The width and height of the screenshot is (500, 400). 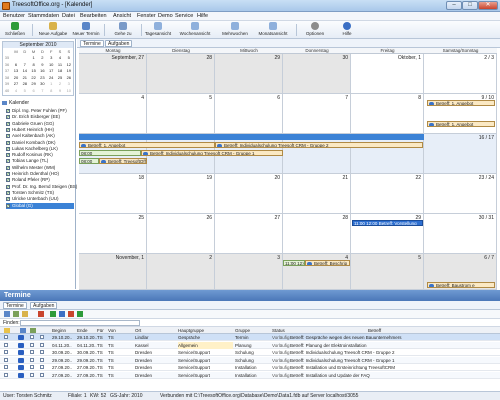 What do you see at coordinates (242, 330) in the screenshot?
I see `column-gruppe: Gruppe` at bounding box center [242, 330].